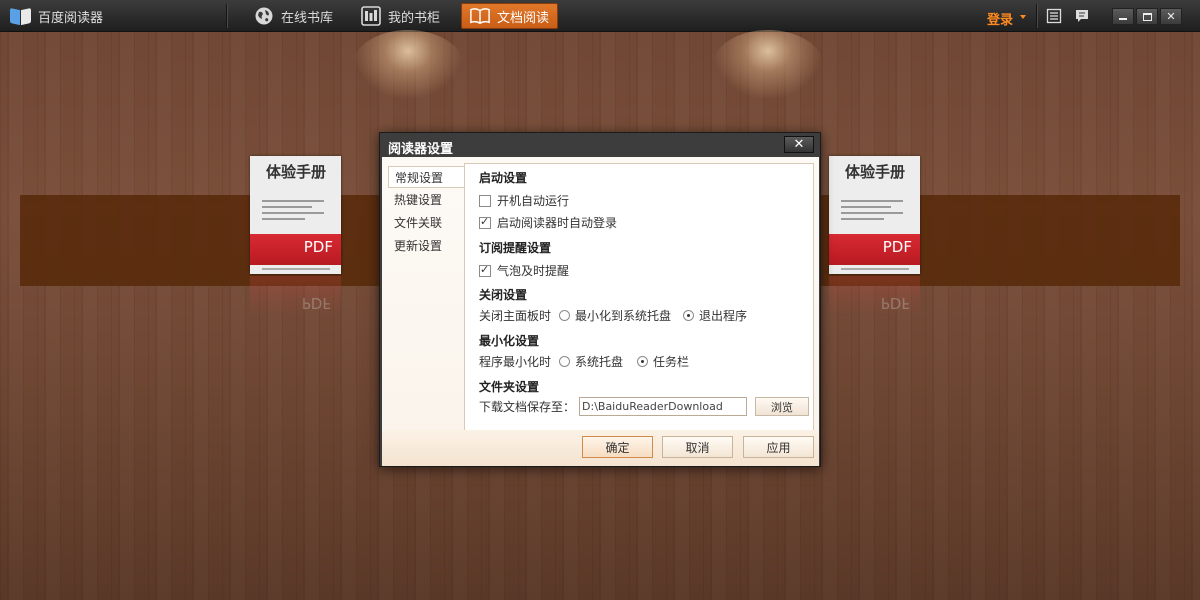 The image size is (1200, 600). I want to click on globe-icon, so click(264, 16).